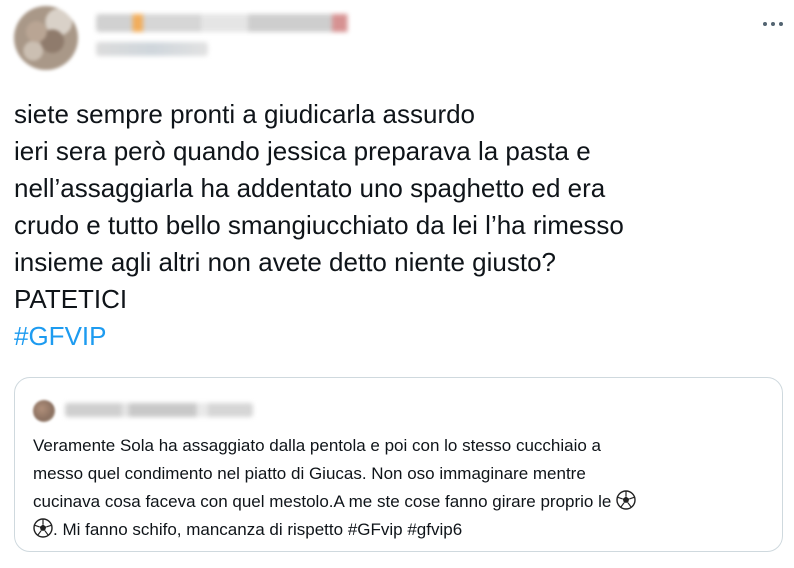  I want to click on quoted-author-avatar, so click(44, 411).